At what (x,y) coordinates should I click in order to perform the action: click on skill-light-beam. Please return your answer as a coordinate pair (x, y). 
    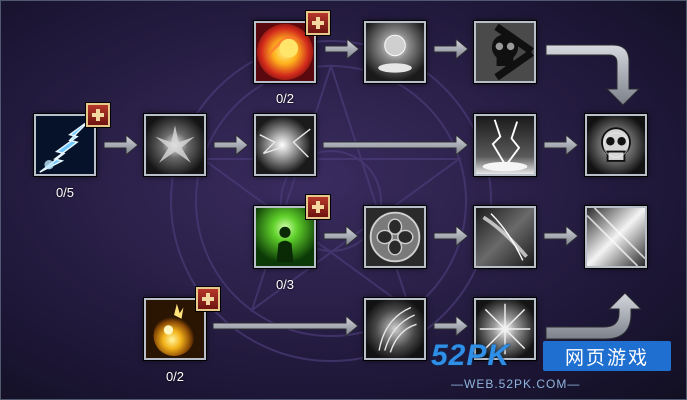
    Looking at the image, I should click on (616, 237).